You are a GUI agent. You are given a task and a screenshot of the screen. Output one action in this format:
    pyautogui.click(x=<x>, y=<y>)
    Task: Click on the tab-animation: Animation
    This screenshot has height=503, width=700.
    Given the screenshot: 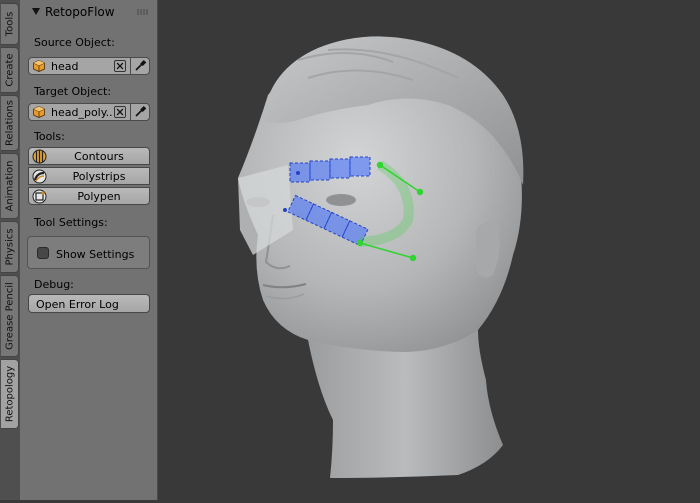 What is the action you would take?
    pyautogui.click(x=10, y=186)
    